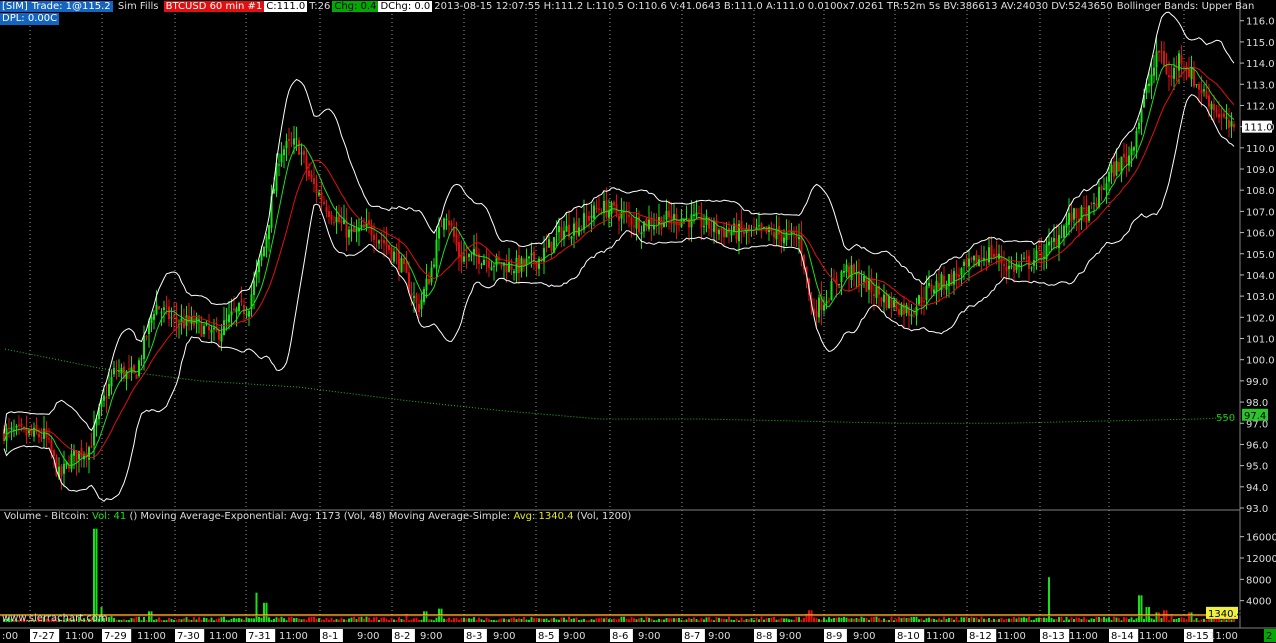  What do you see at coordinates (1260, 297) in the screenshot?
I see `price-tick-label: 103.0` at bounding box center [1260, 297].